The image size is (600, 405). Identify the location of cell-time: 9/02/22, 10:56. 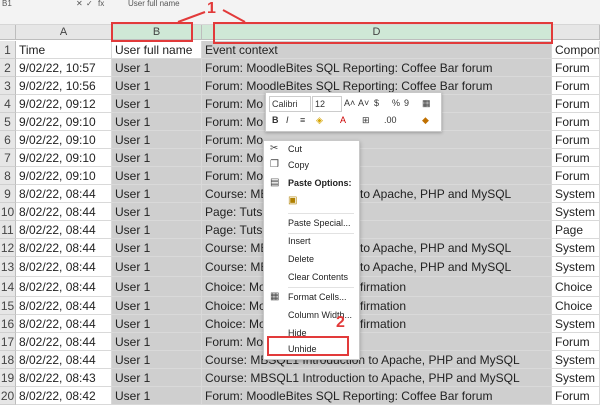
(64, 86).